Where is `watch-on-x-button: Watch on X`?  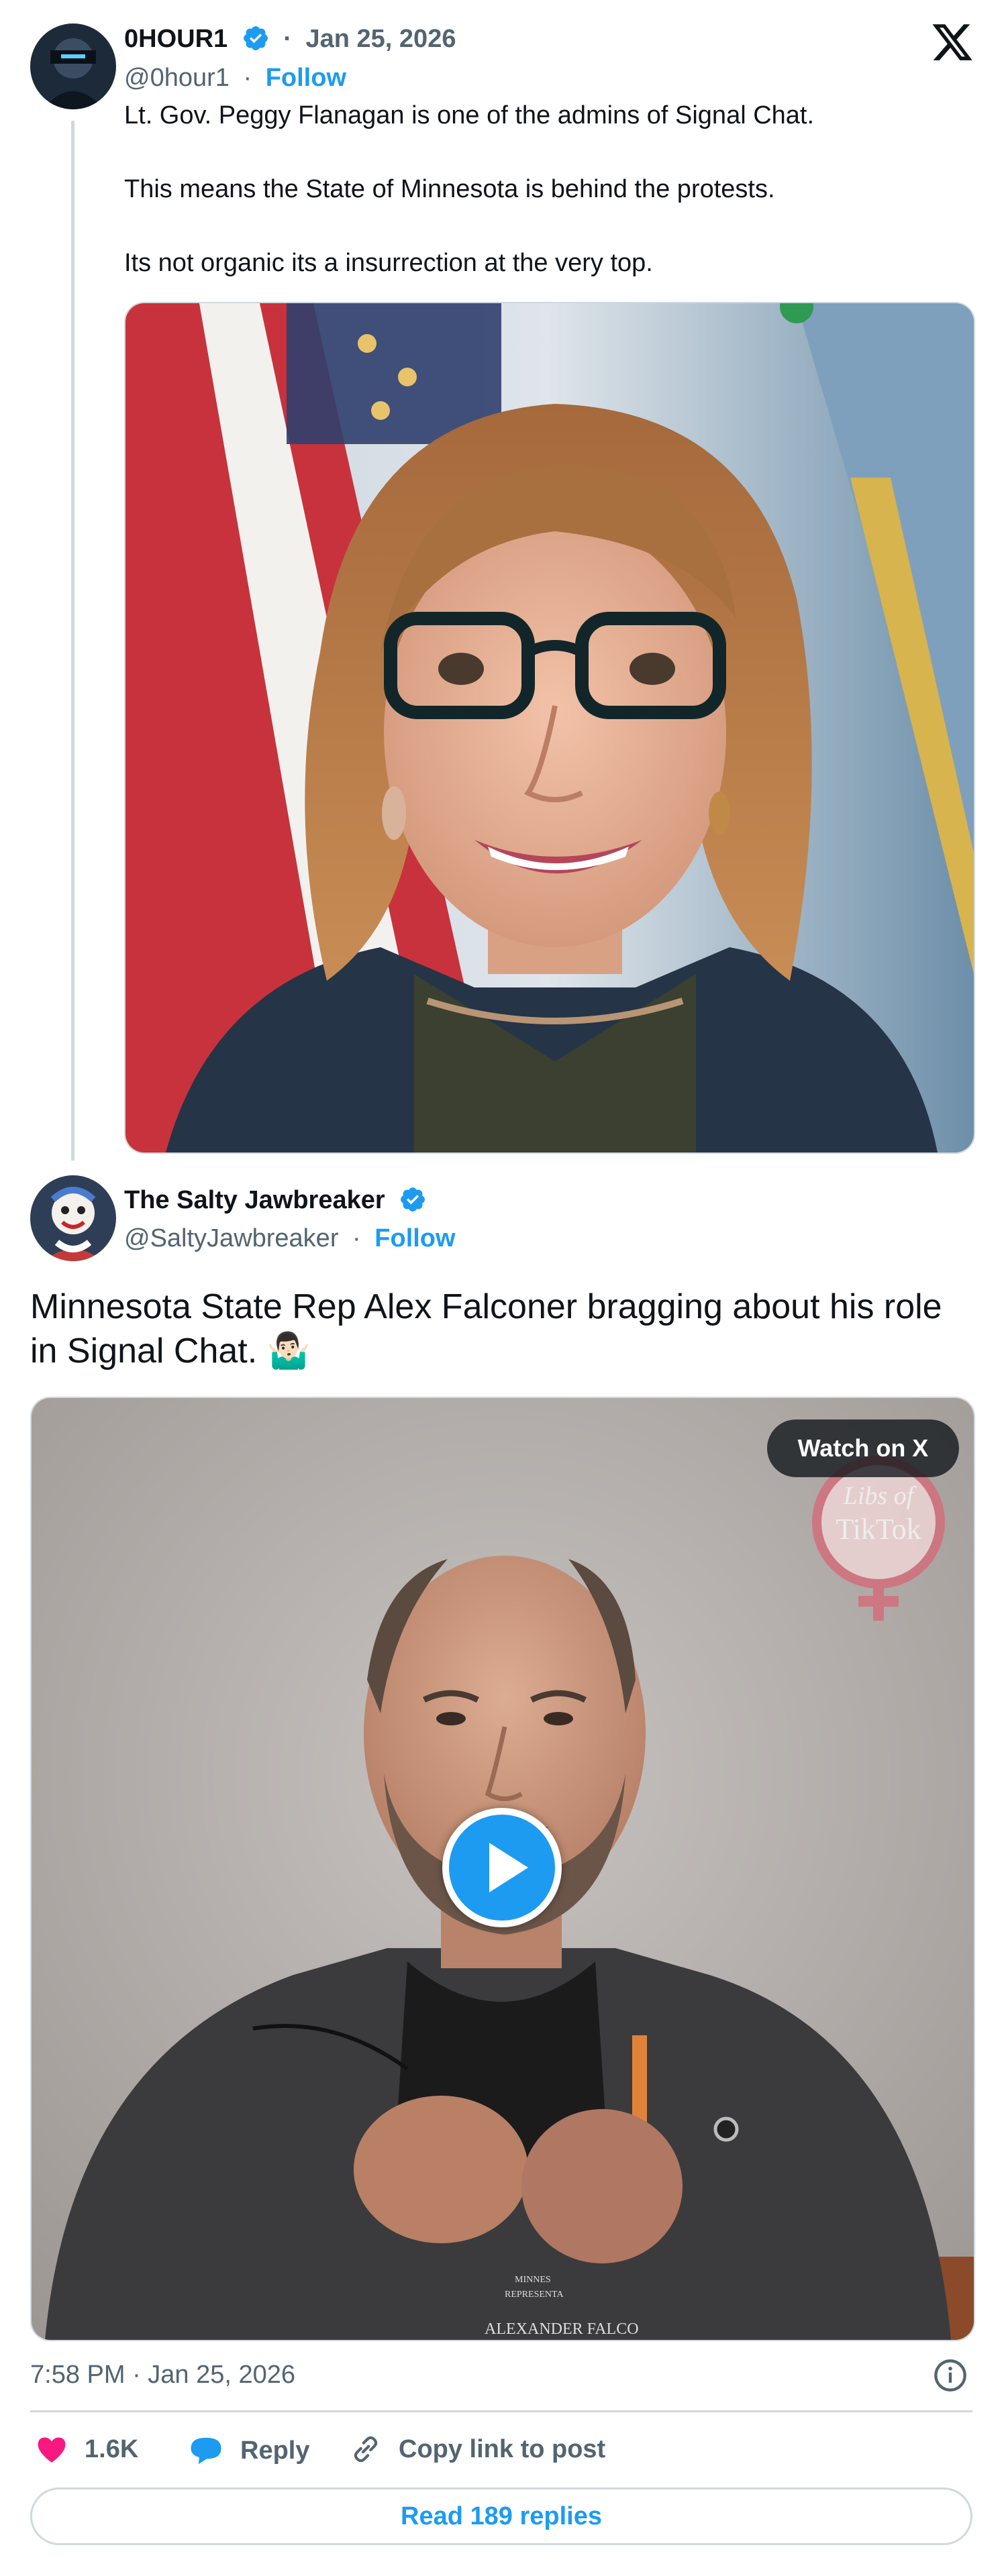
watch-on-x-button: Watch on X is located at coordinates (863, 1448).